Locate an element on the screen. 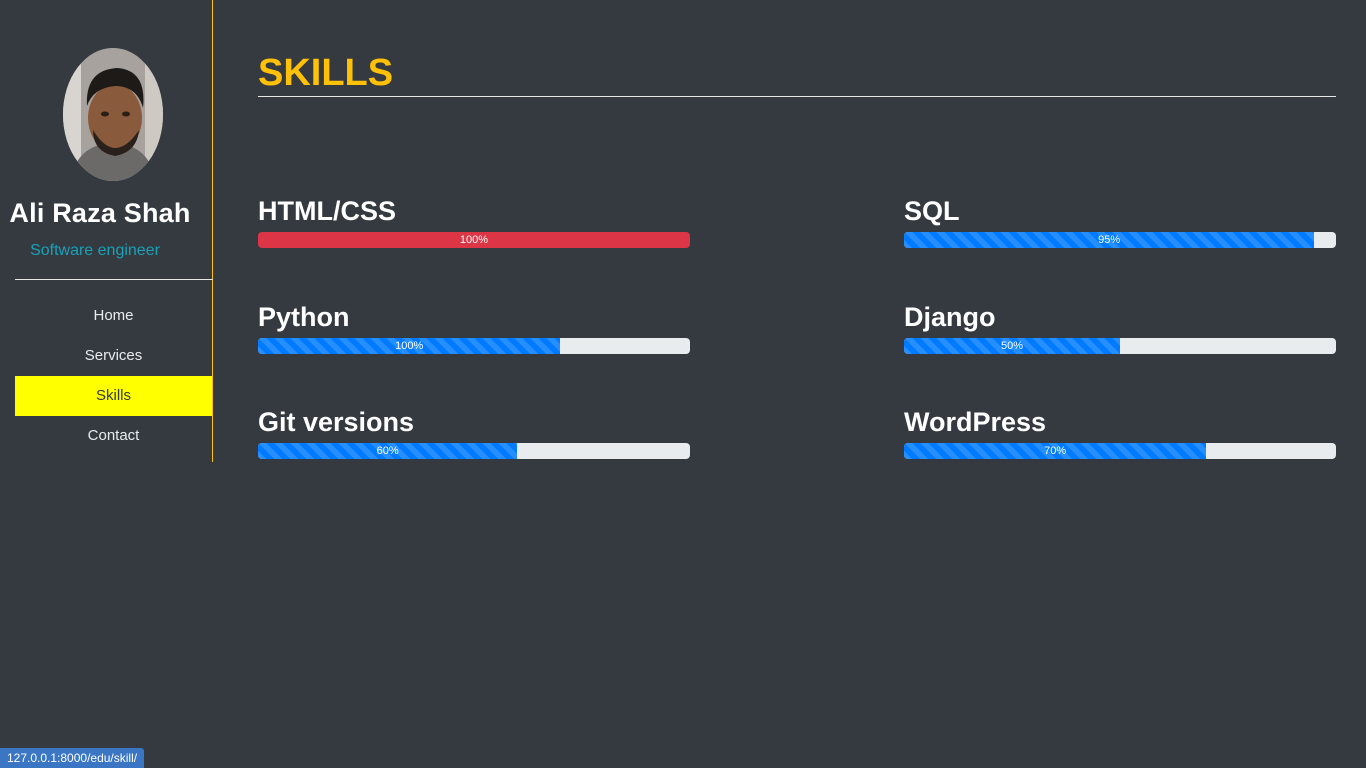  progress-bar: 60% is located at coordinates (388, 451).